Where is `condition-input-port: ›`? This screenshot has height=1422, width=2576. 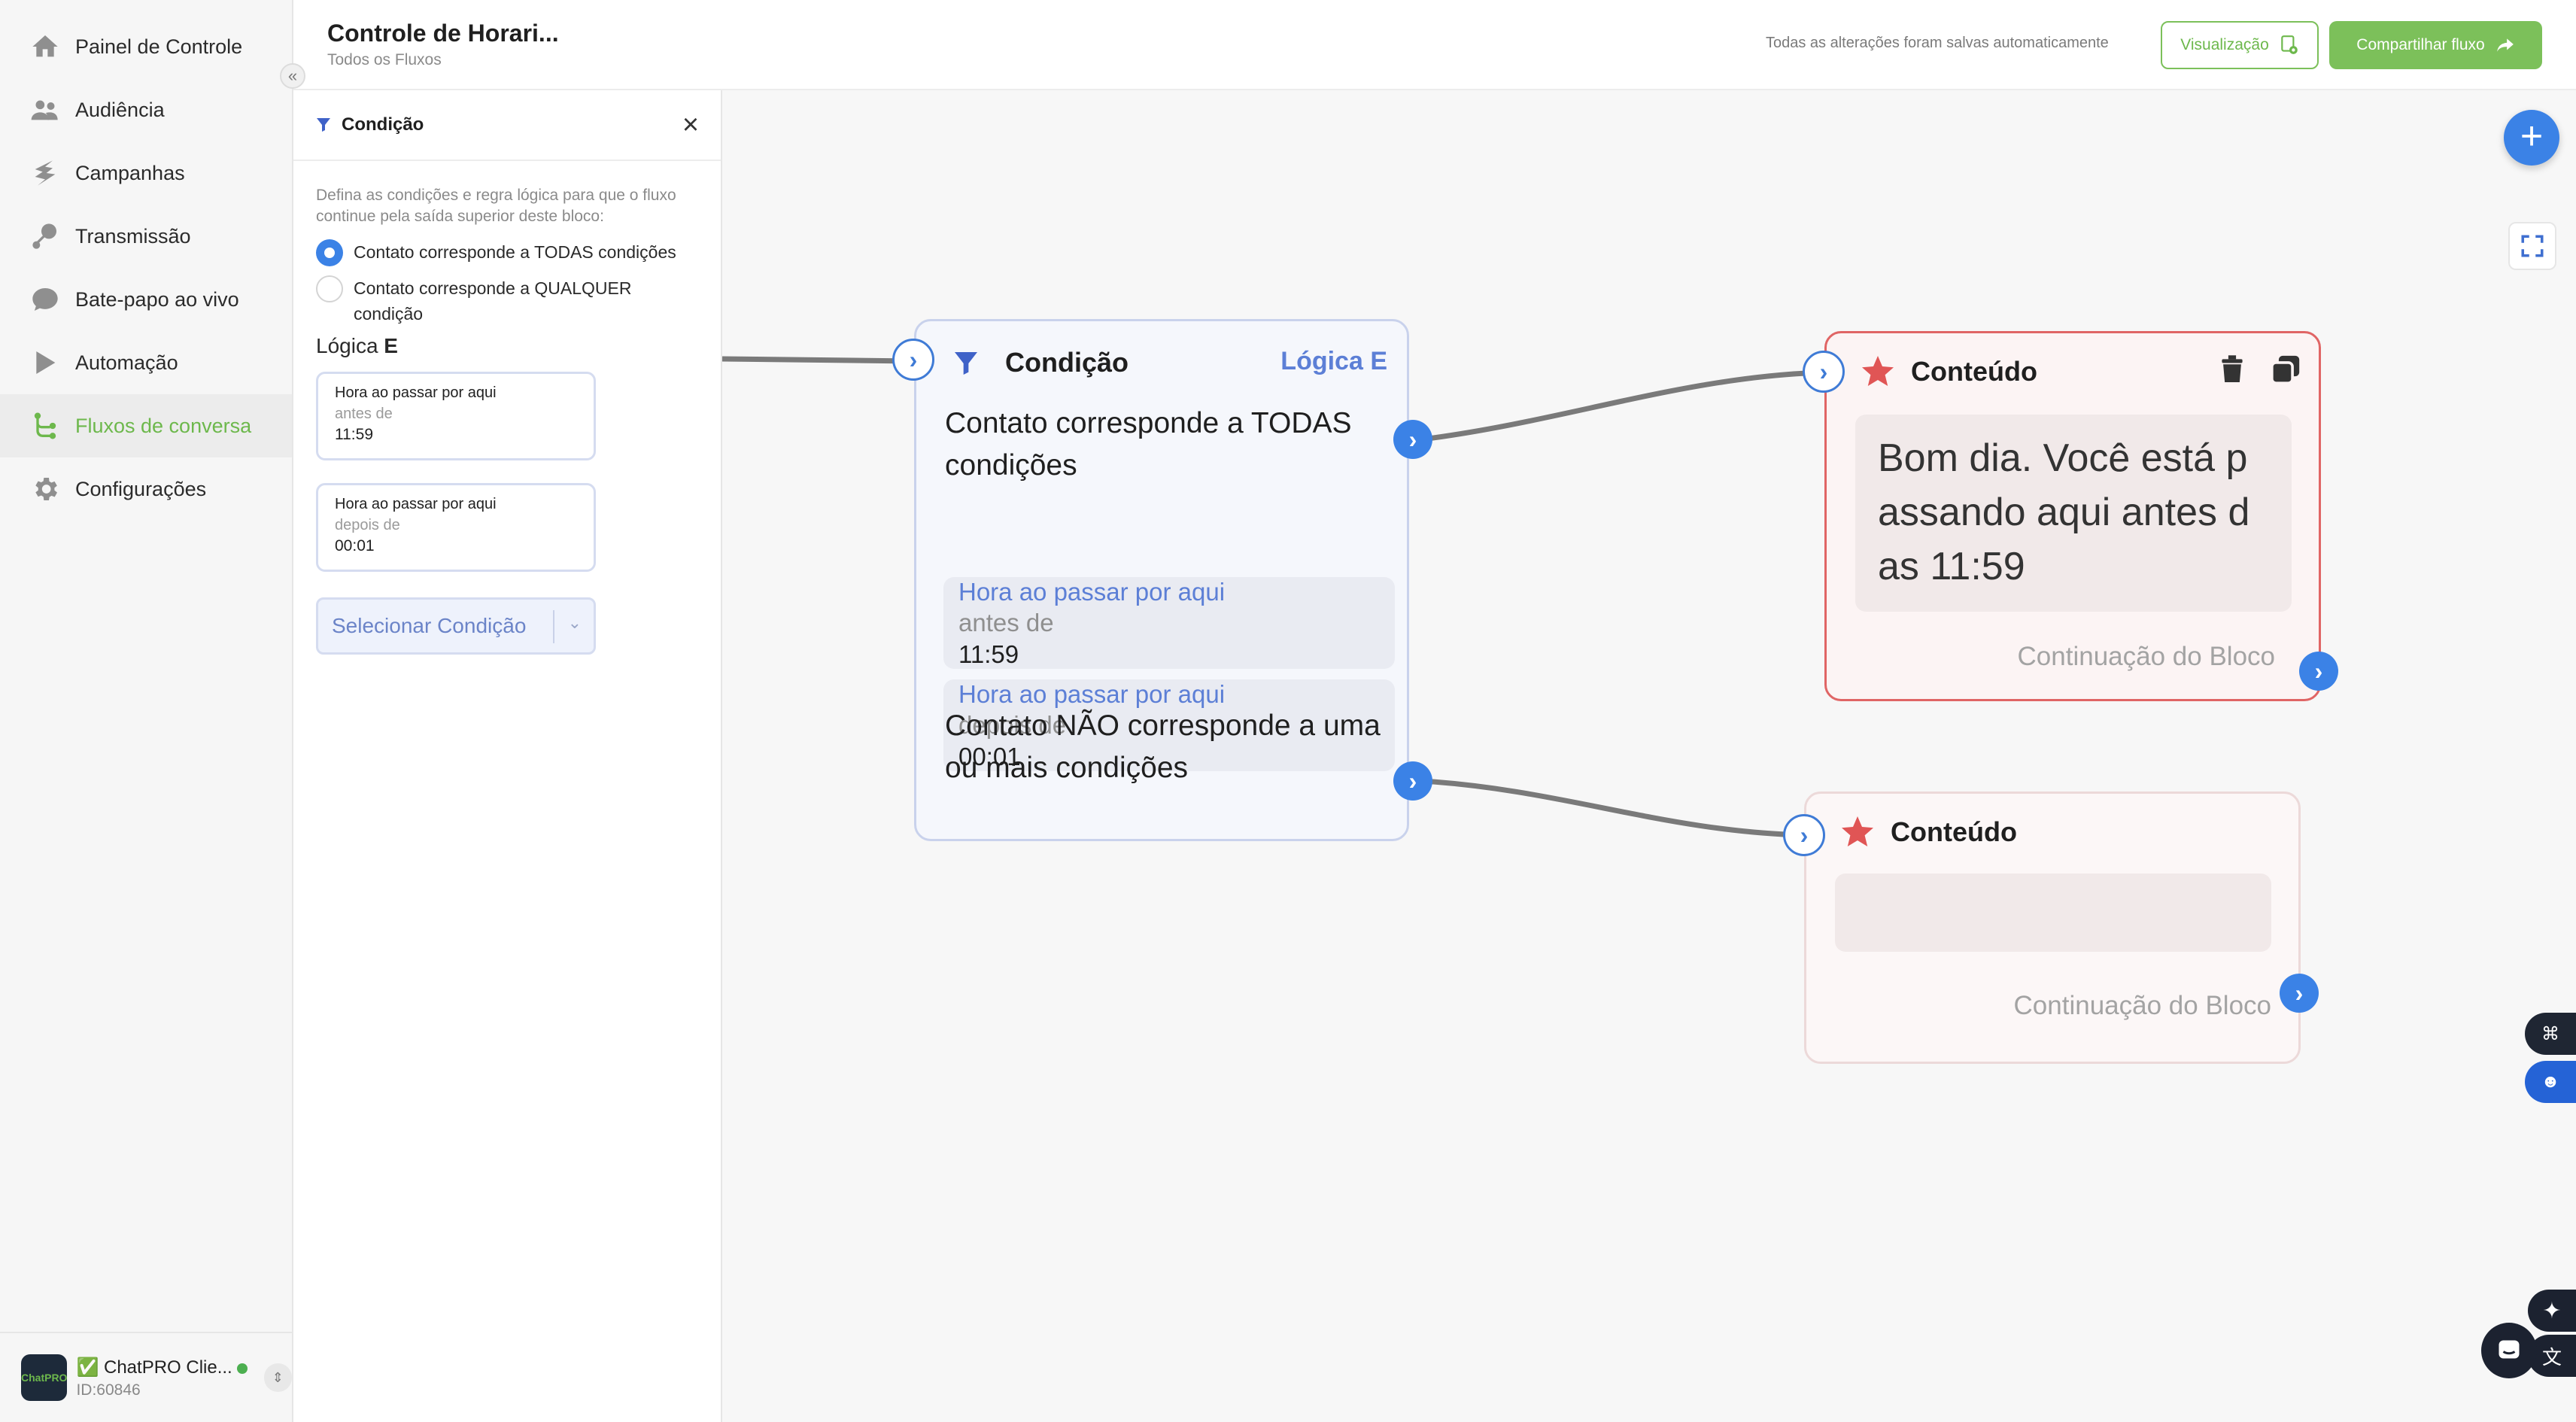 condition-input-port: › is located at coordinates (913, 360).